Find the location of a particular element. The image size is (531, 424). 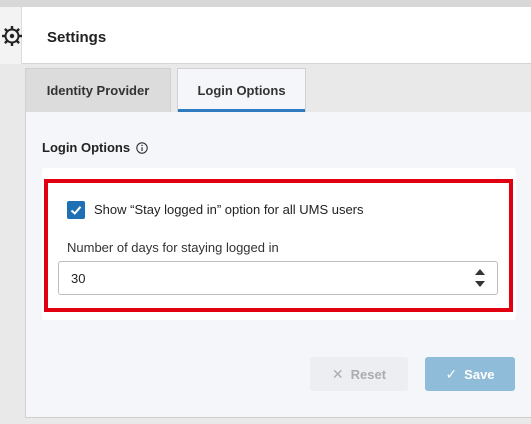

stepper-up-icon is located at coordinates (480, 272).